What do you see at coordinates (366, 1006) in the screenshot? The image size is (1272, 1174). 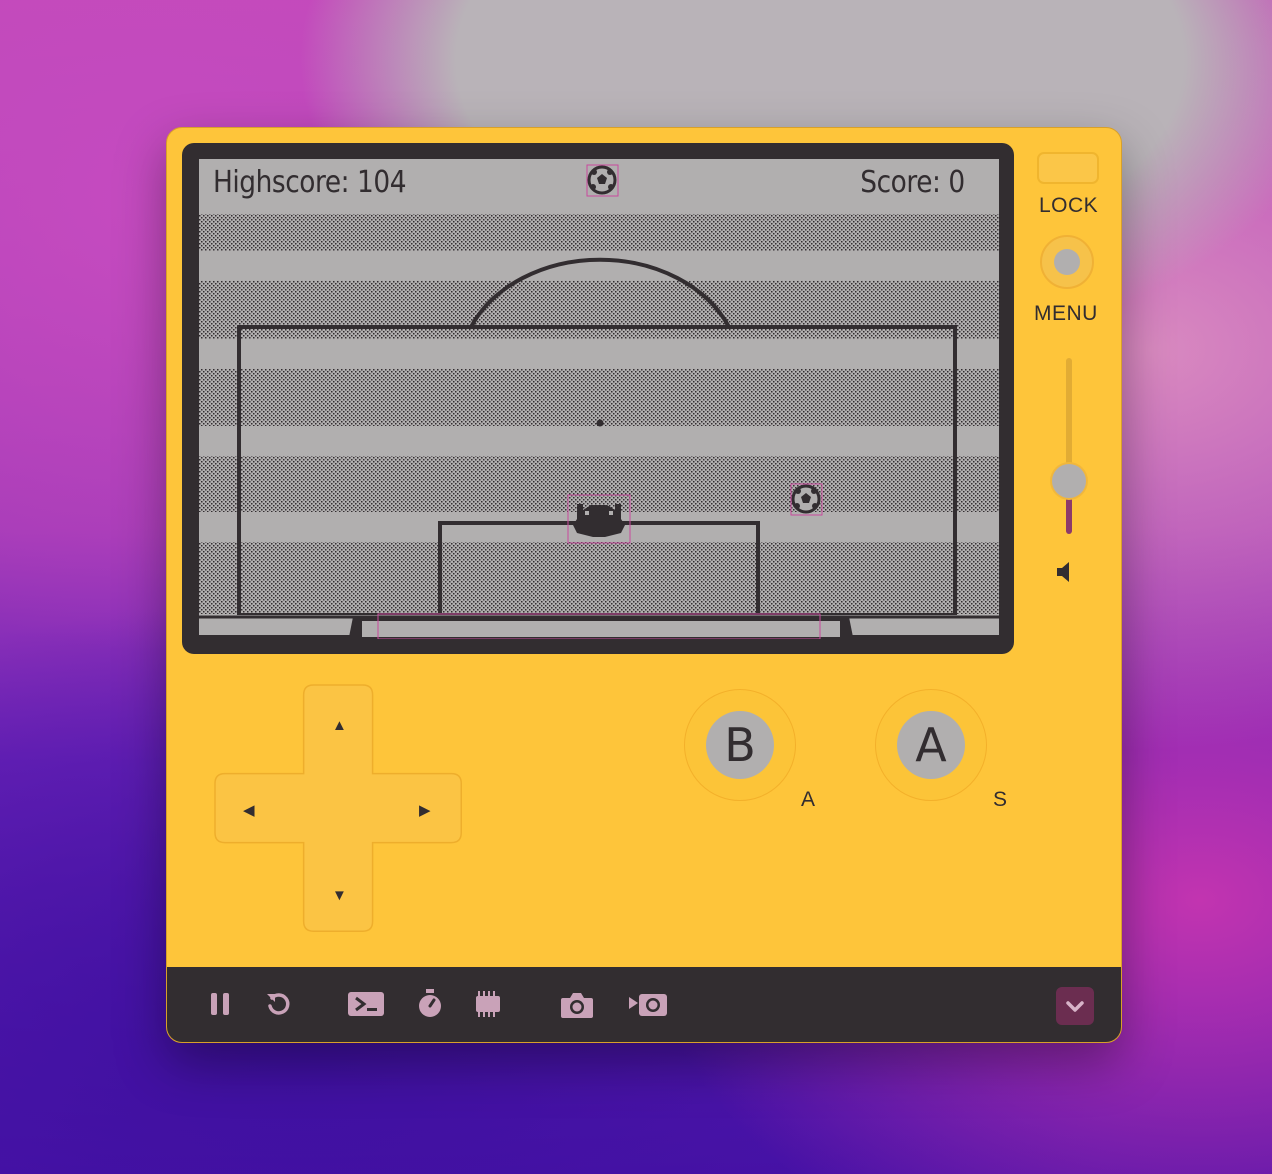 I see `console-icon` at bounding box center [366, 1006].